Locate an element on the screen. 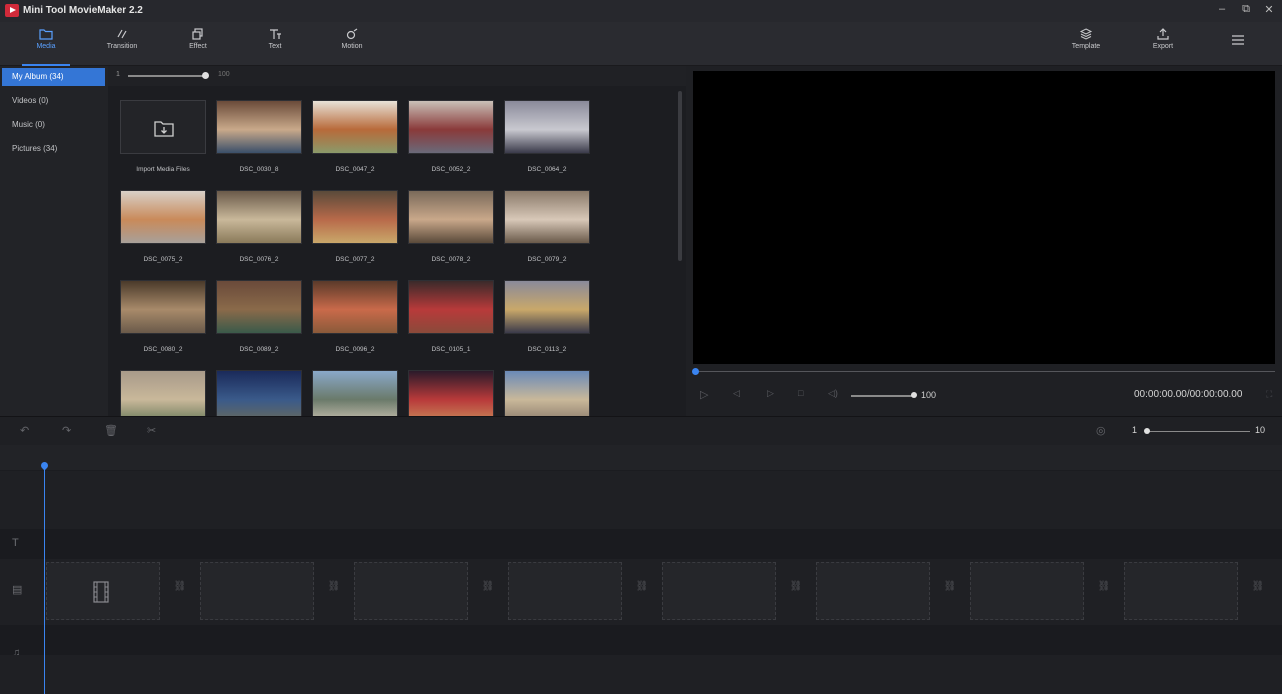 Image resolution: width=1282 pixels, height=694 pixels. sidebar-item-pictures: Pictures (34) is located at coordinates (53, 149).